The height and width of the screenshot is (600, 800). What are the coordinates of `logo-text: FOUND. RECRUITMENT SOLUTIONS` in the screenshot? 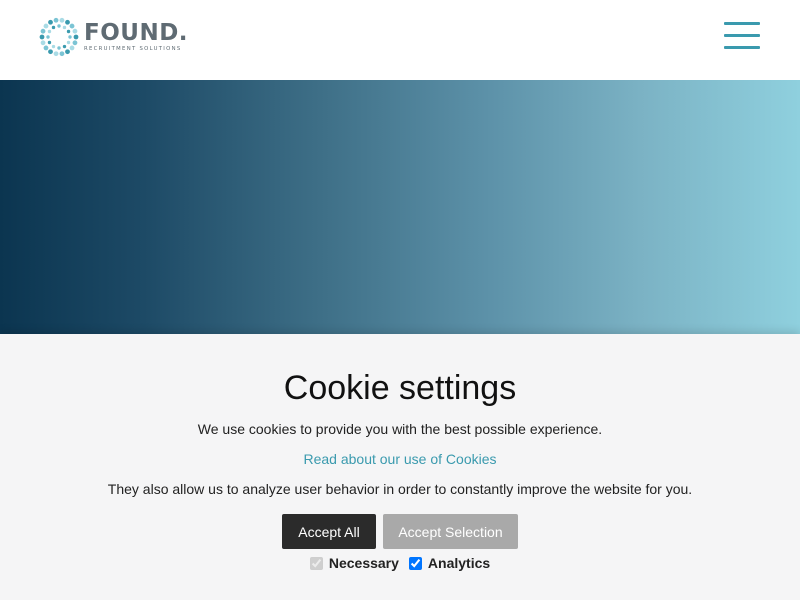 It's located at (136, 37).